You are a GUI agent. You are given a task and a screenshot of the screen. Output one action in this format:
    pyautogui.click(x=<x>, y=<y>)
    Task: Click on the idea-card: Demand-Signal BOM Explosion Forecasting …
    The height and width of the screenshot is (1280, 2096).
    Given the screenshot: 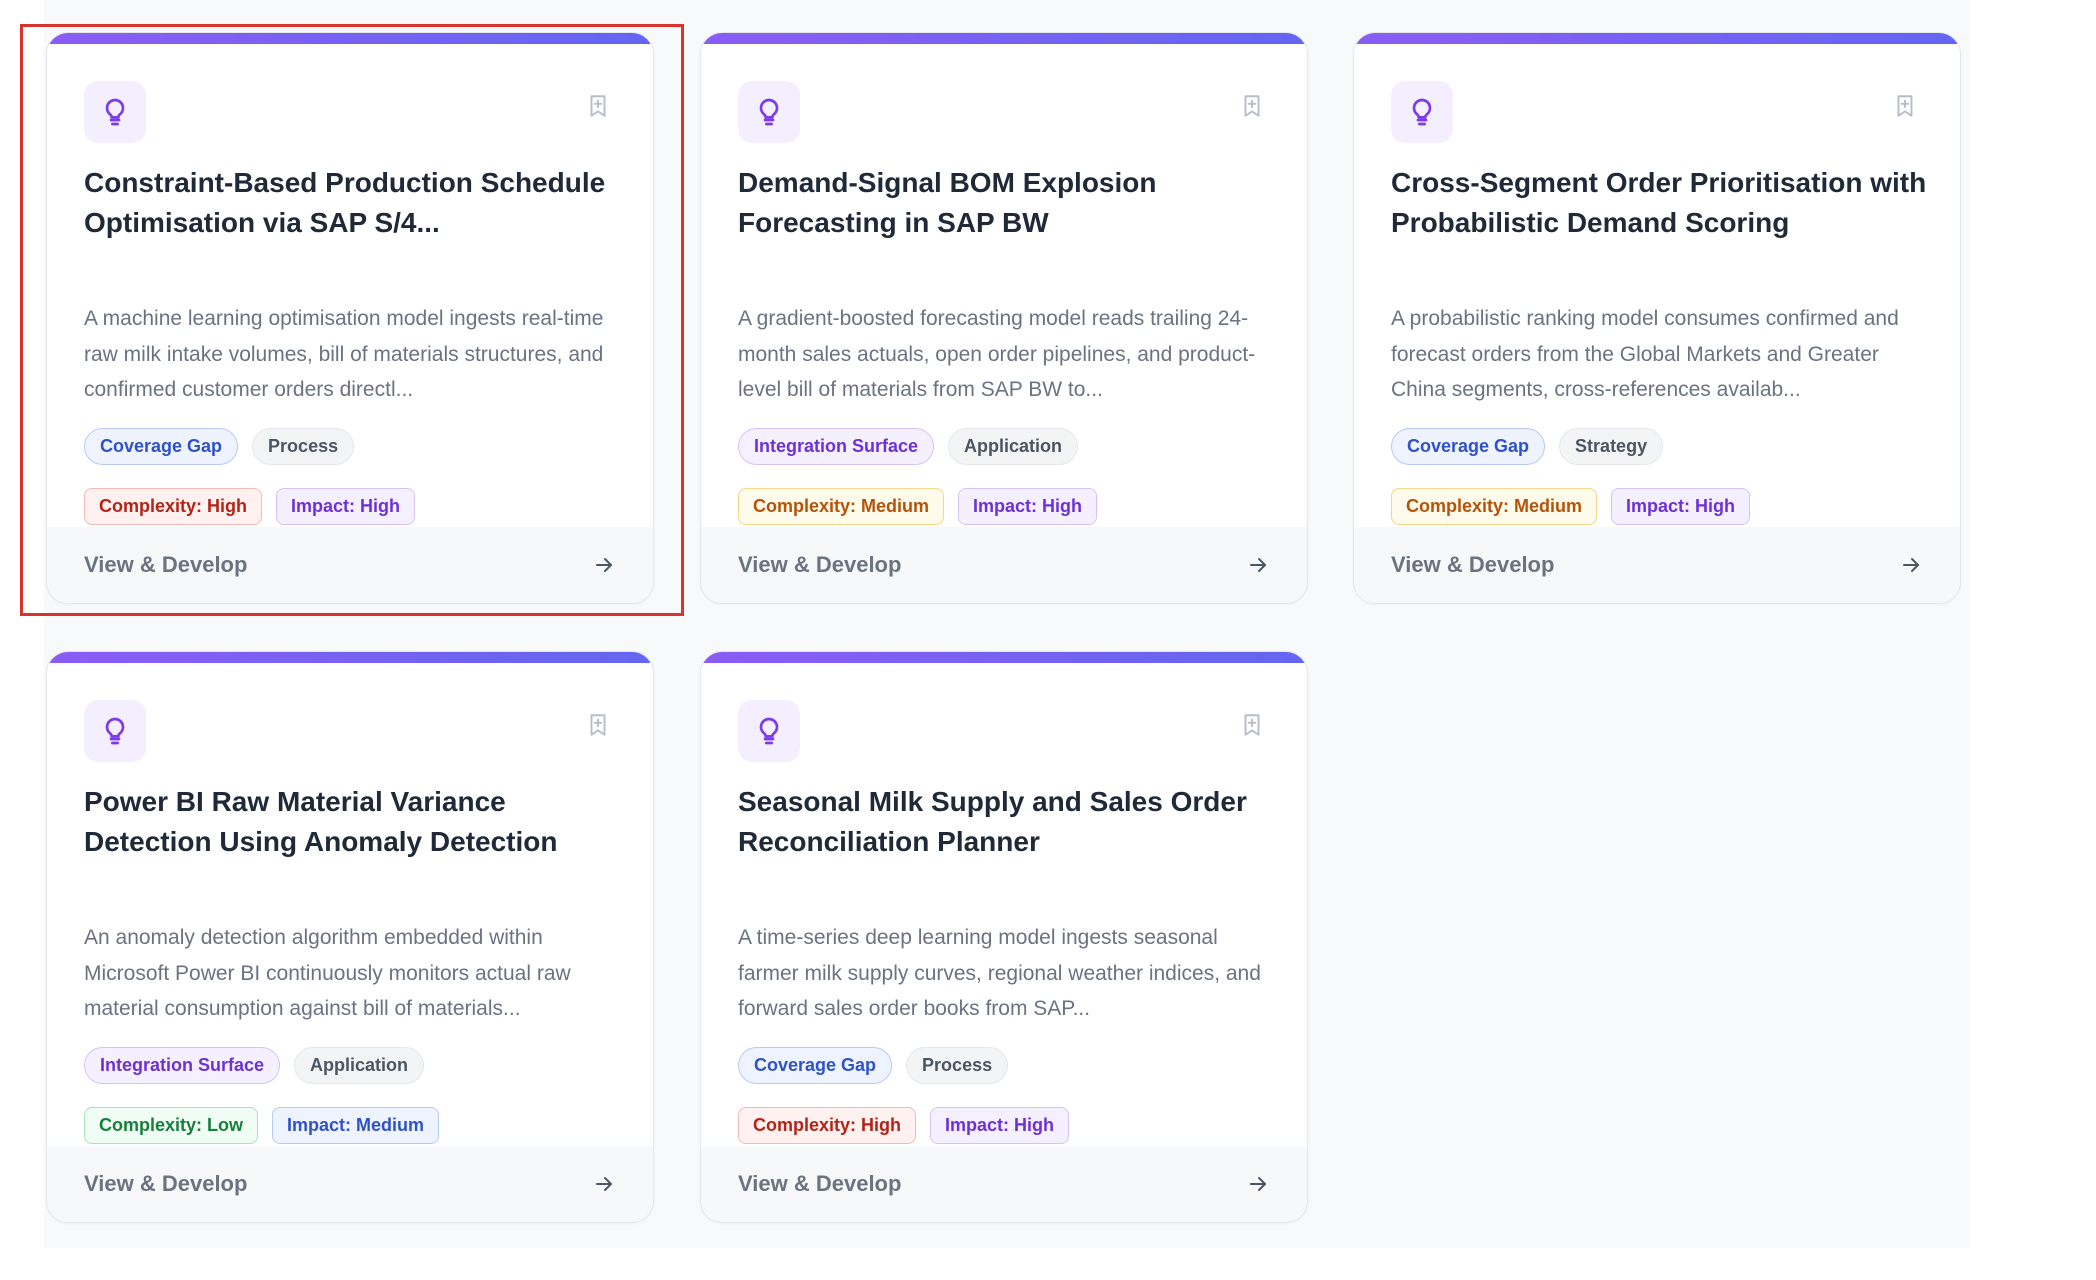 What is the action you would take?
    pyautogui.click(x=1004, y=318)
    